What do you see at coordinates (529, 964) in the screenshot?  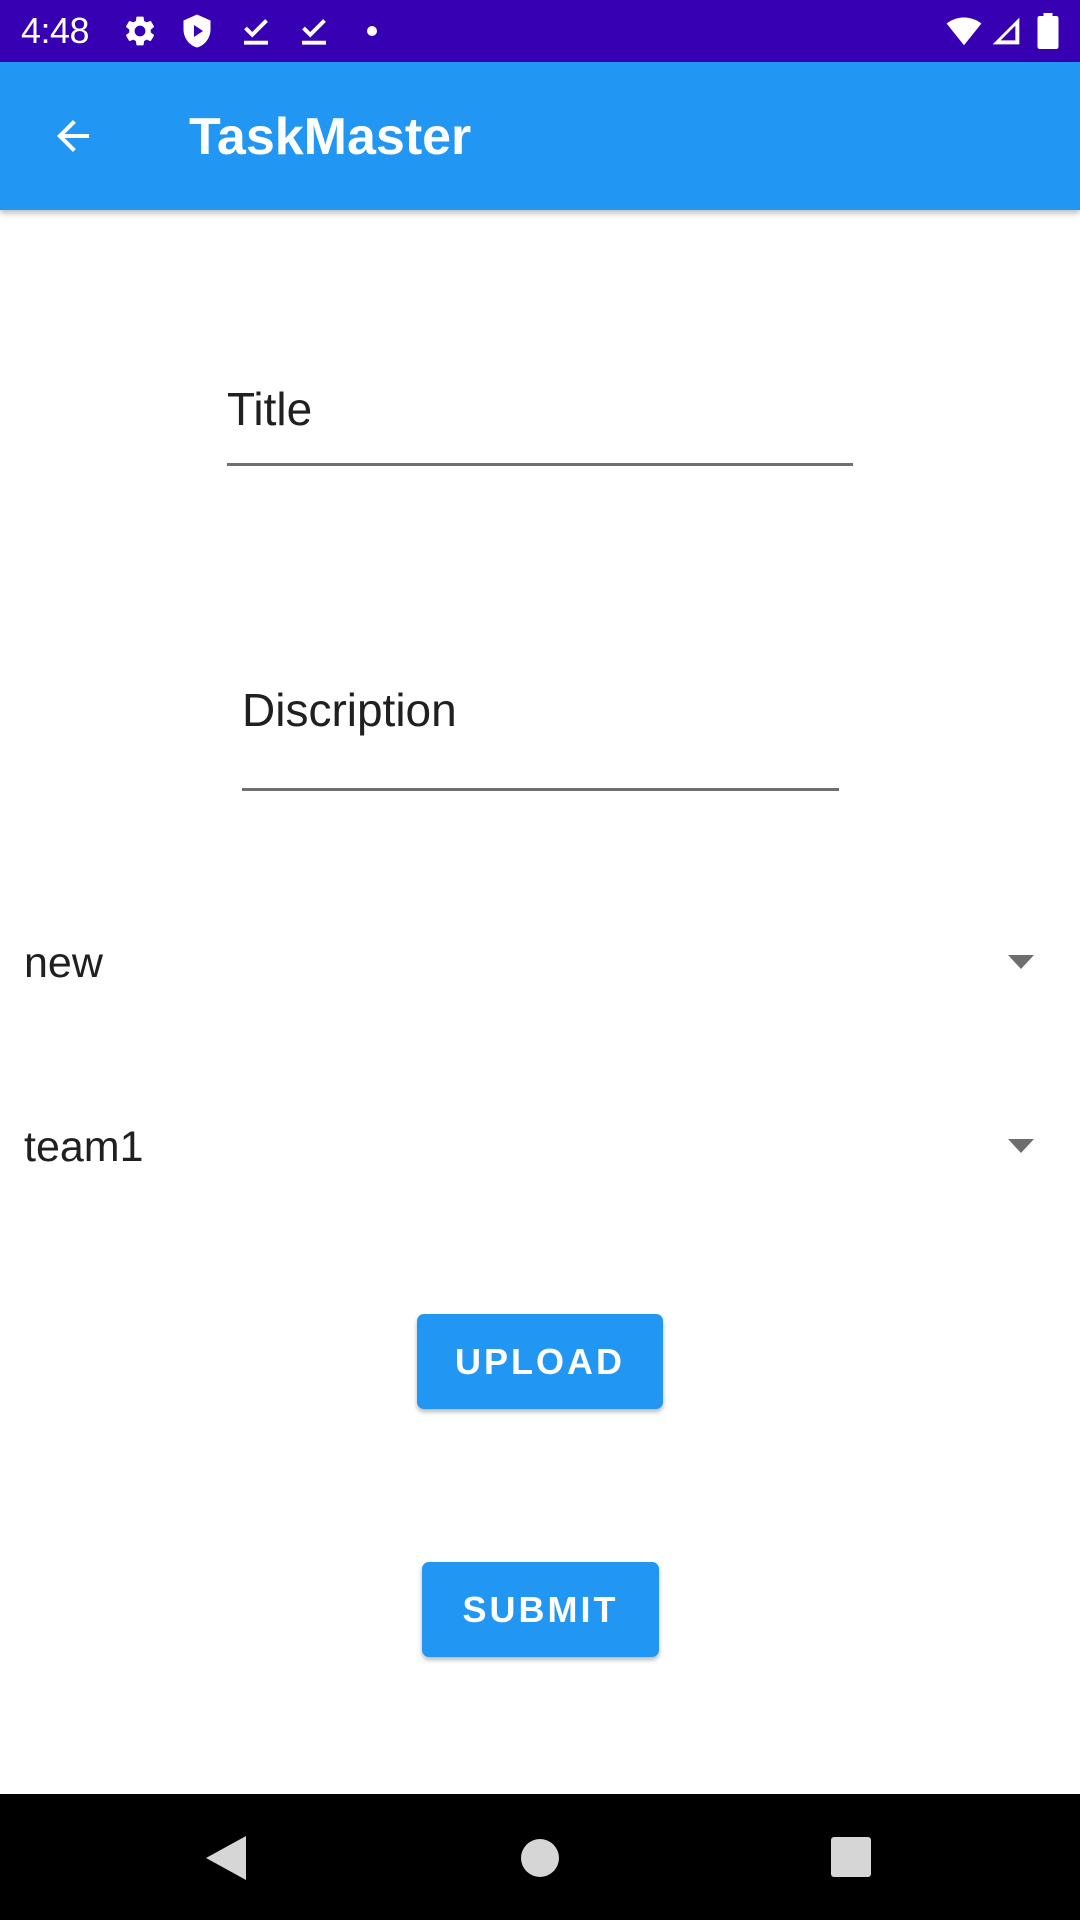 I see `status-spinner: new` at bounding box center [529, 964].